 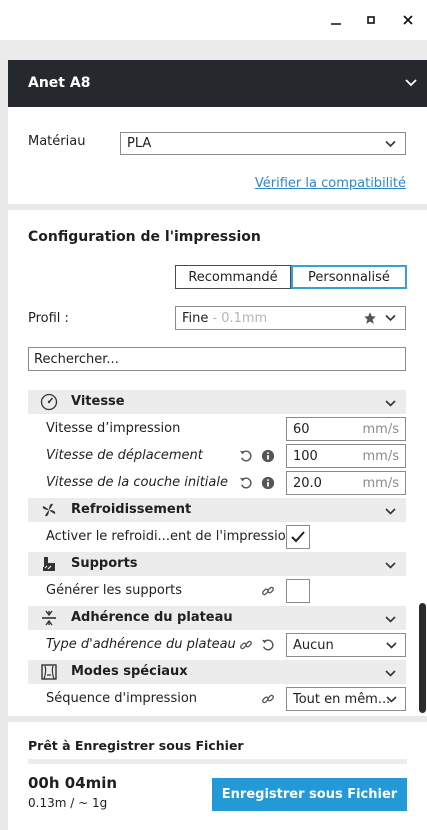 What do you see at coordinates (217, 402) in the screenshot?
I see `category-speed: Vitesse` at bounding box center [217, 402].